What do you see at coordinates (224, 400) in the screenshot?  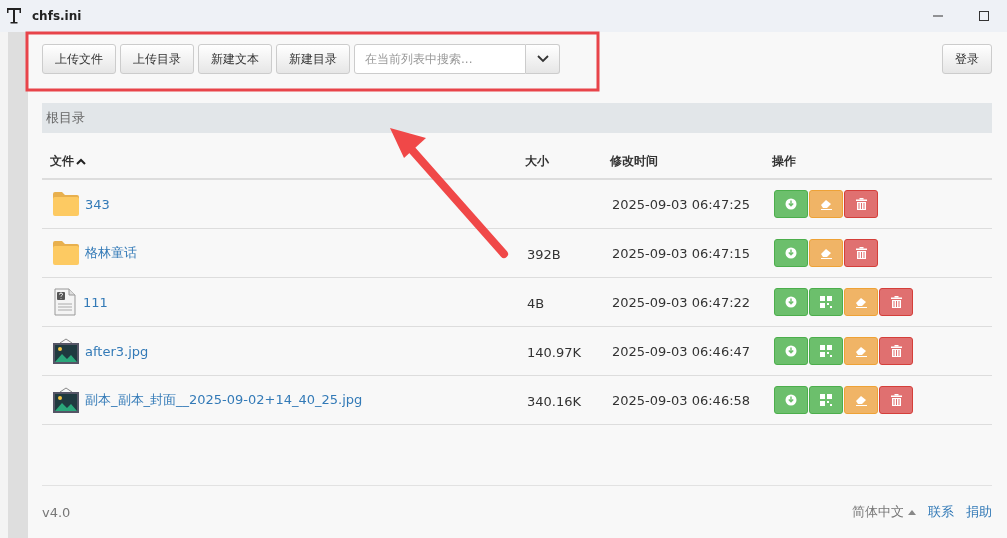 I see `file-link: 副本_副本_封面__2025-09-02+14_40_25.jpg` at bounding box center [224, 400].